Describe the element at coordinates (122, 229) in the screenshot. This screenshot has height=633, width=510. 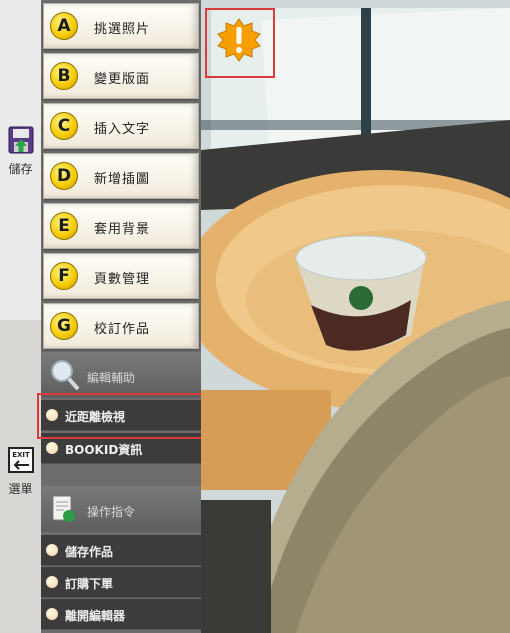
I see `menu-item-label: 套用背景` at that location.